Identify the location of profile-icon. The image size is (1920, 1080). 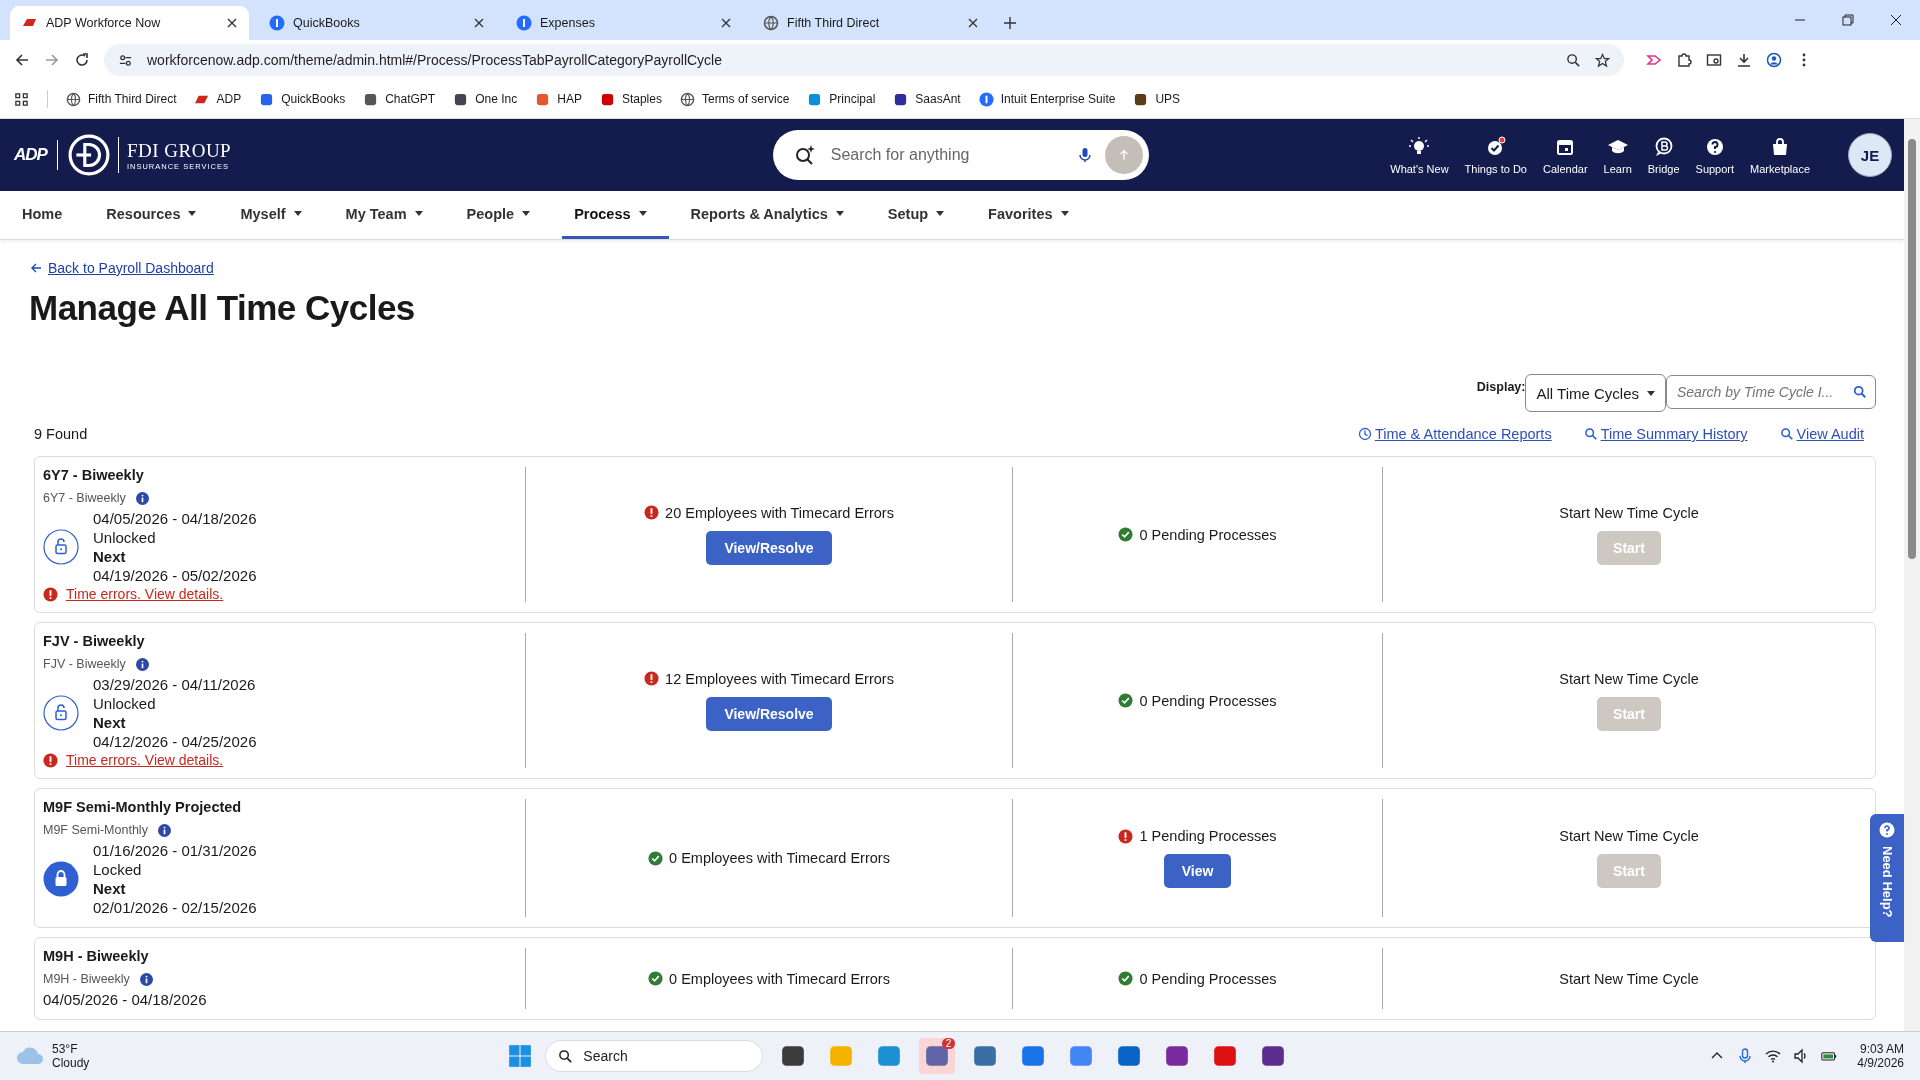
(1774, 60).